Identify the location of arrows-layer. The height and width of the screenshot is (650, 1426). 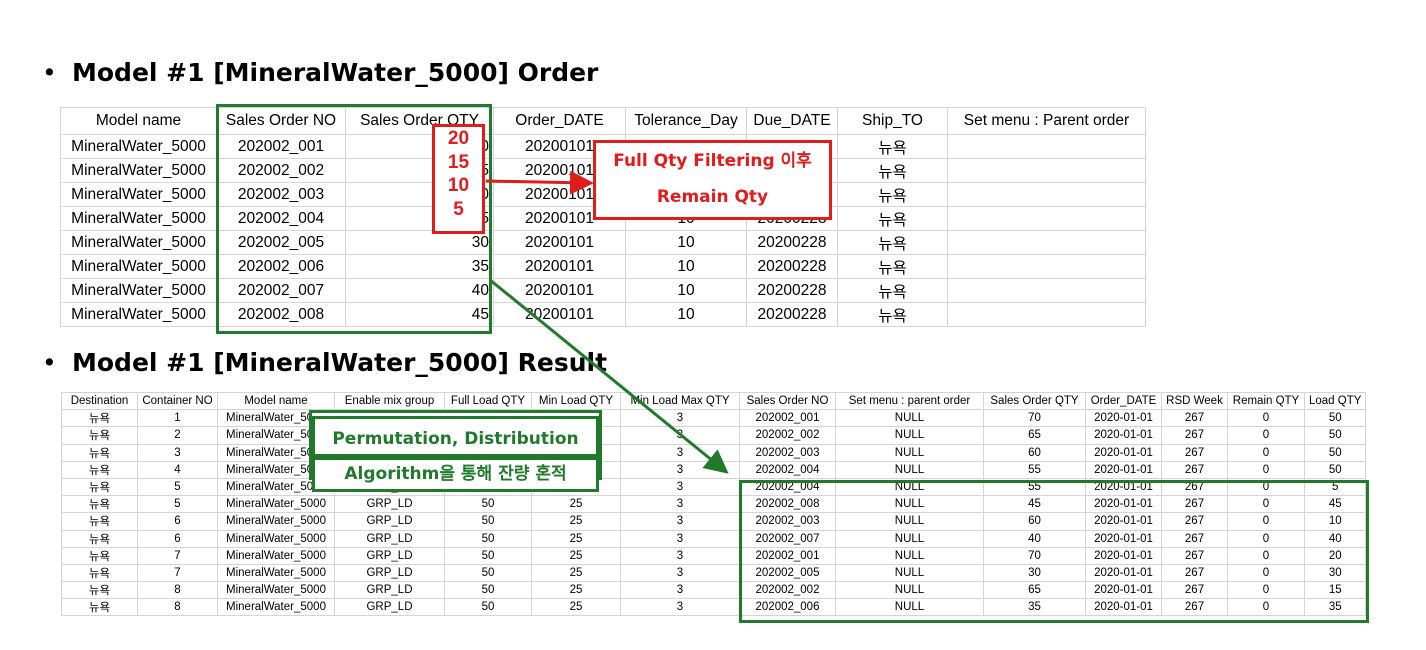
(607, 322).